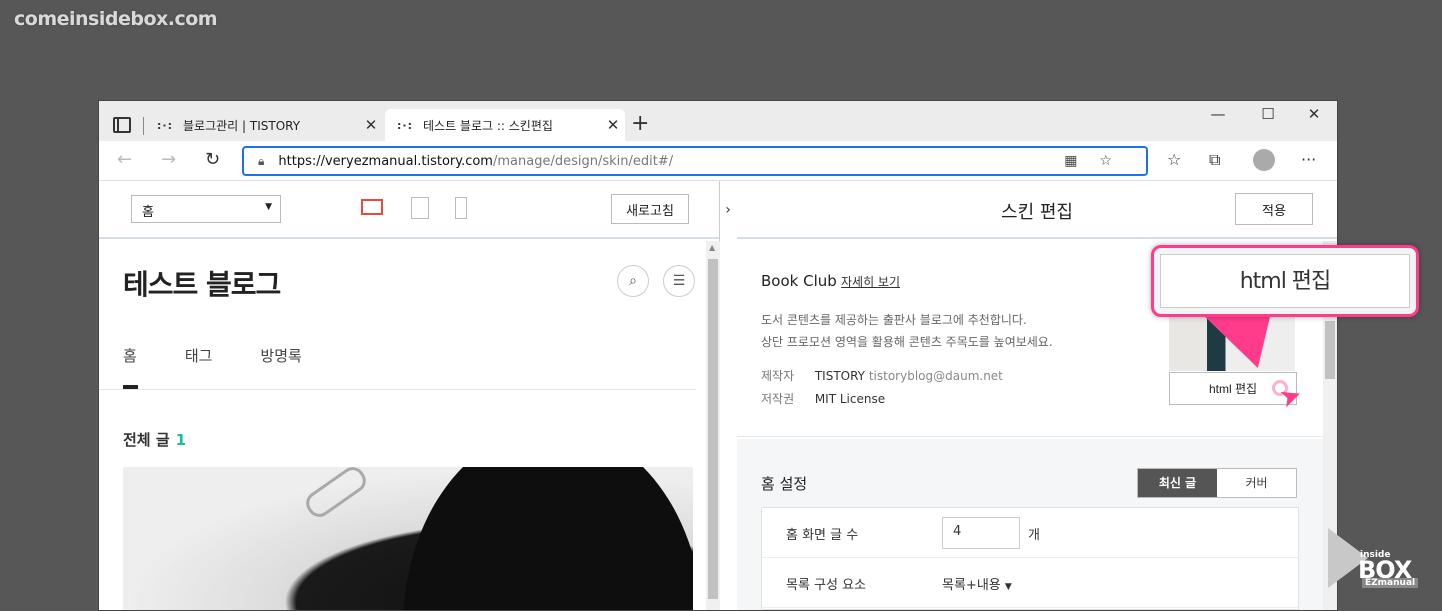 The width and height of the screenshot is (1442, 611). I want to click on unit-label: 개, so click(1034, 535).